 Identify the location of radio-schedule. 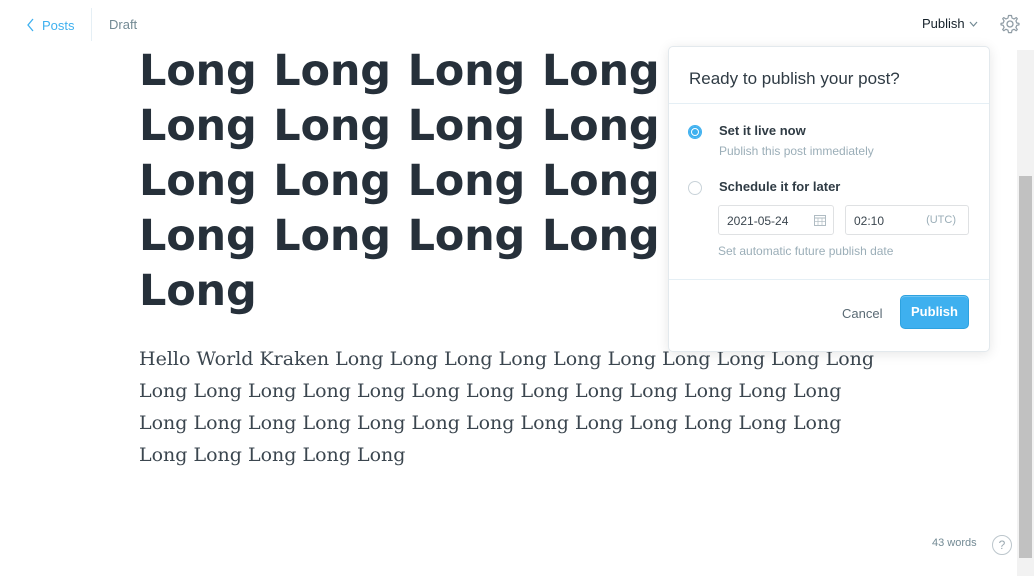
(695, 188).